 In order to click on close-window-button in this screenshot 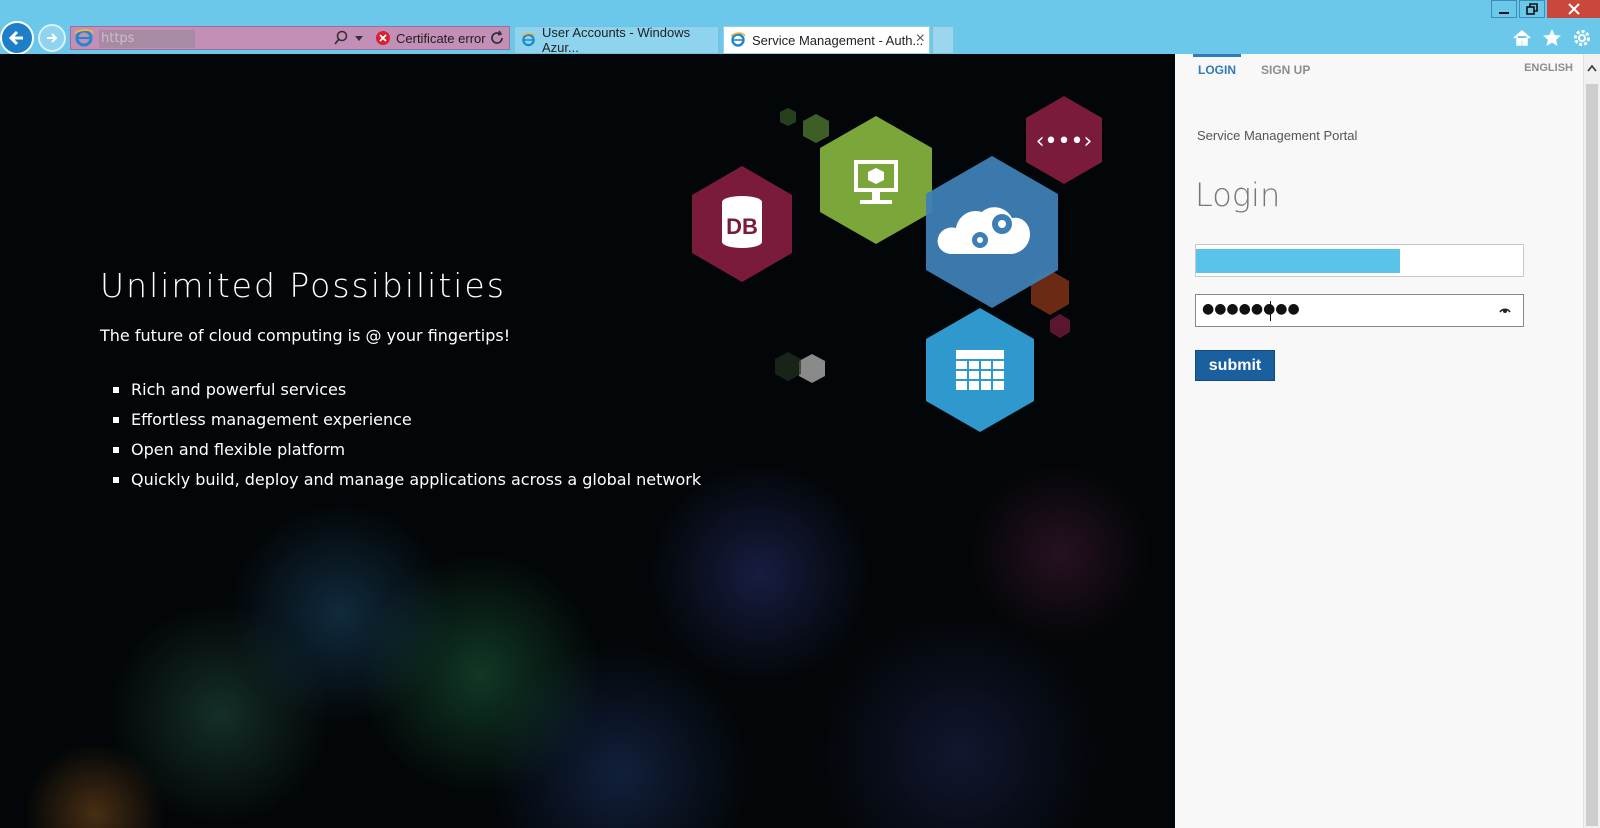, I will do `click(1573, 9)`.